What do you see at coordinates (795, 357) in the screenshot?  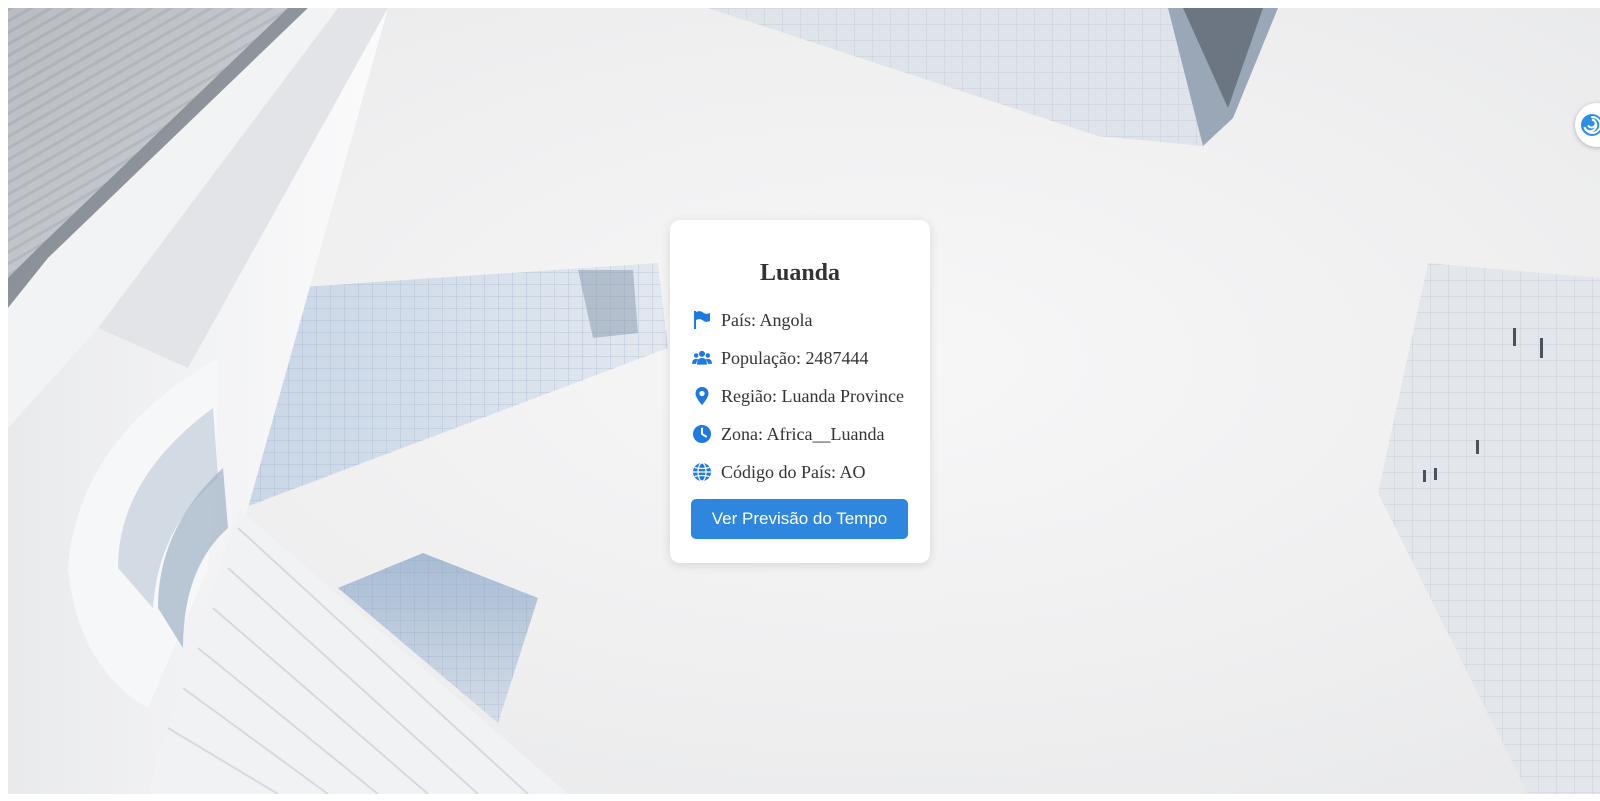 I see `population-label: População: 2487444` at bounding box center [795, 357].